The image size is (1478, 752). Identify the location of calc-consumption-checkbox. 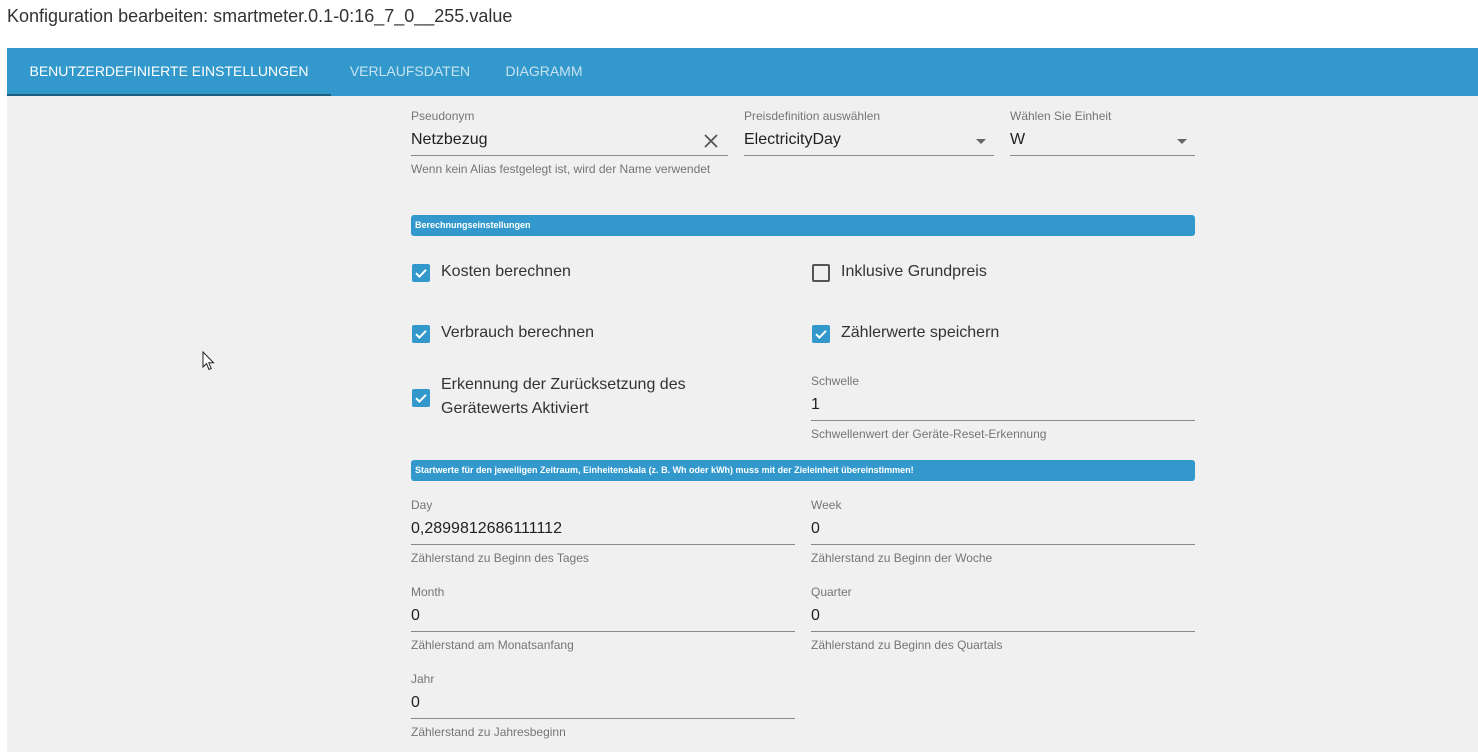
(421, 334).